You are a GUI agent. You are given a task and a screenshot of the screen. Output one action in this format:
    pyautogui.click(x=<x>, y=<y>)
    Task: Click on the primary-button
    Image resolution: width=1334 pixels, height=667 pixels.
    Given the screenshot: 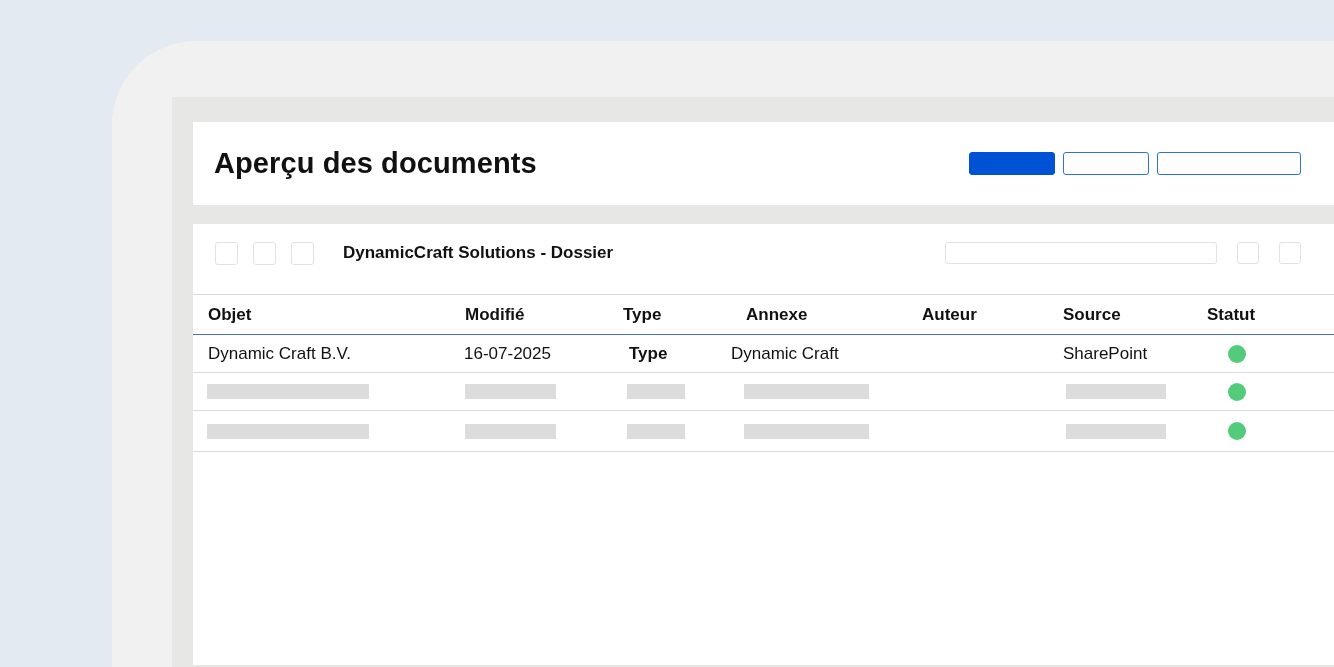 What is the action you would take?
    pyautogui.click(x=1012, y=163)
    